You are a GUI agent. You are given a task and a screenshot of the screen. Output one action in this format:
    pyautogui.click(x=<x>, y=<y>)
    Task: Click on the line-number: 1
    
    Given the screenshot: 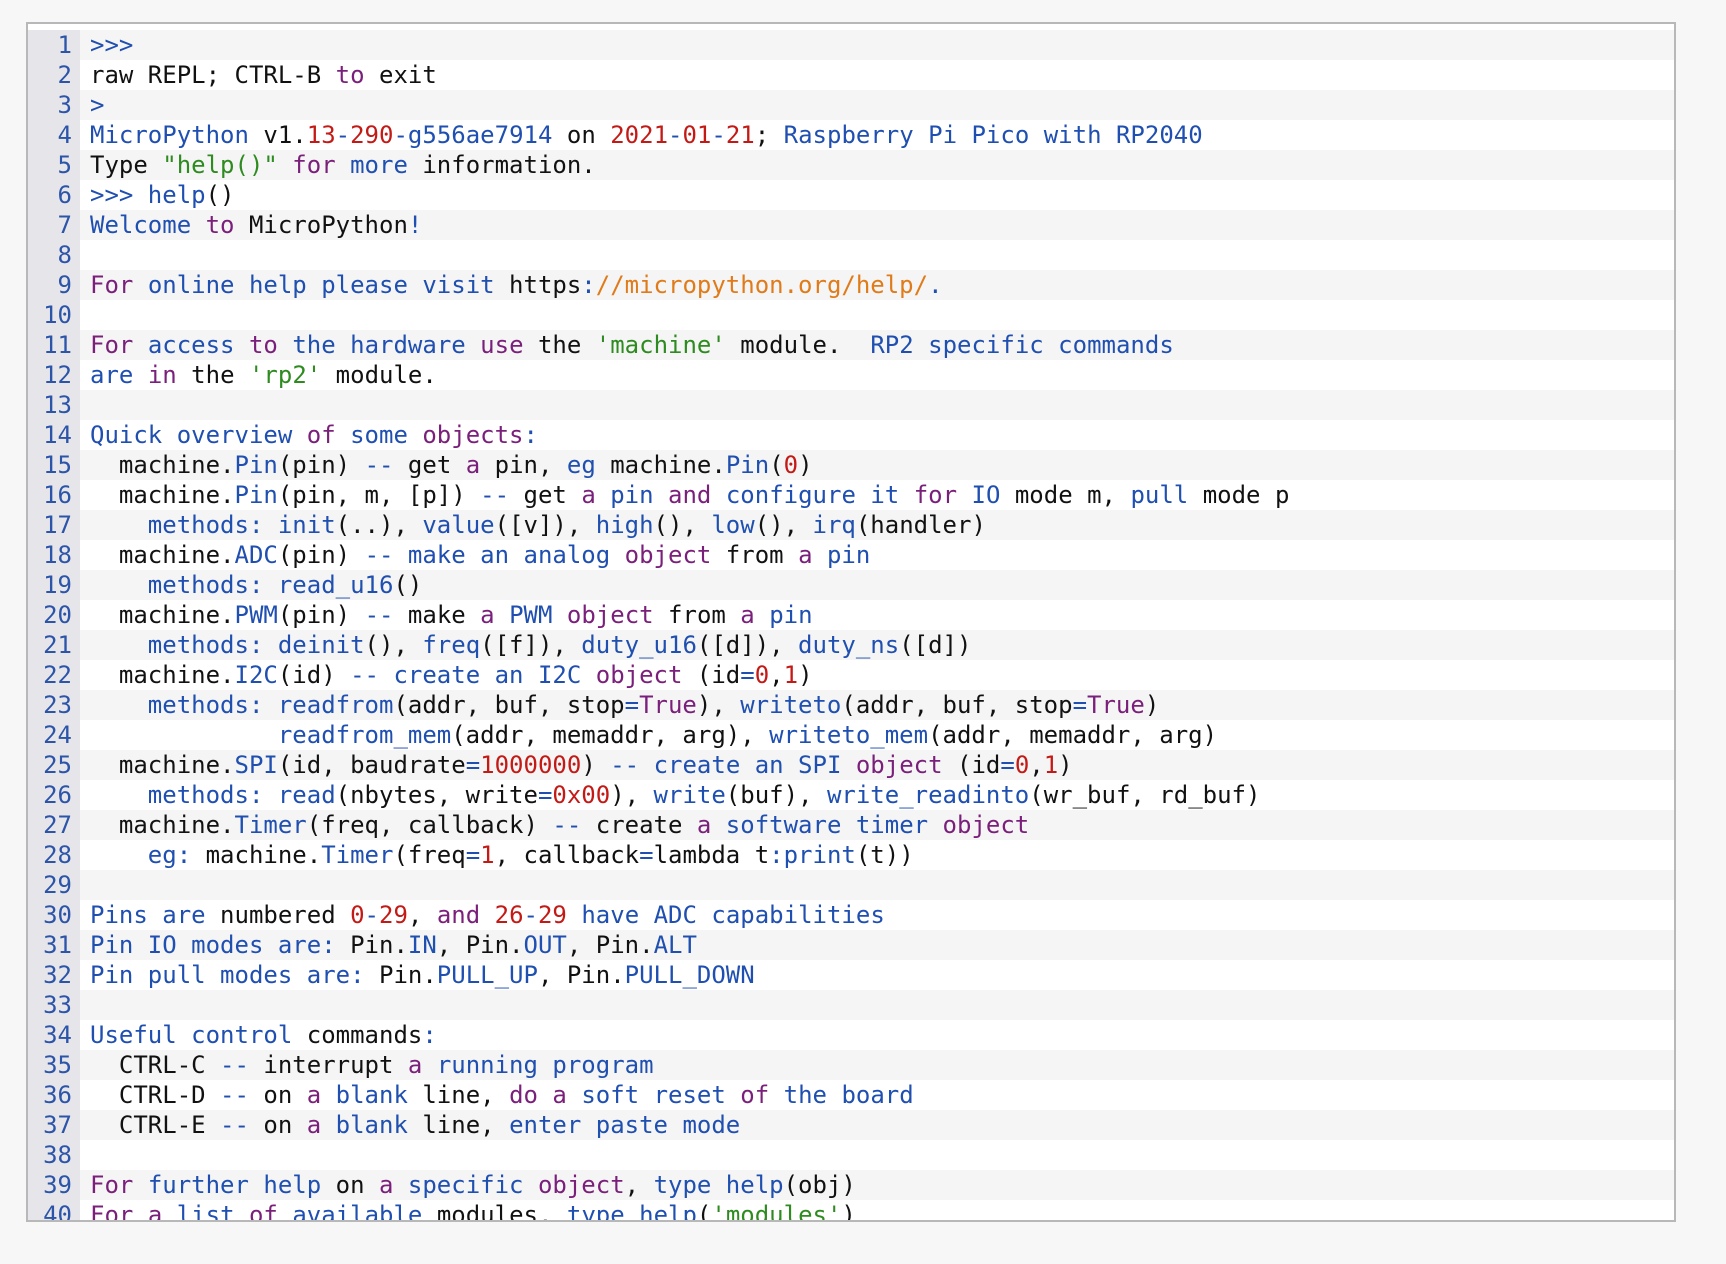 What is the action you would take?
    pyautogui.click(x=54, y=45)
    